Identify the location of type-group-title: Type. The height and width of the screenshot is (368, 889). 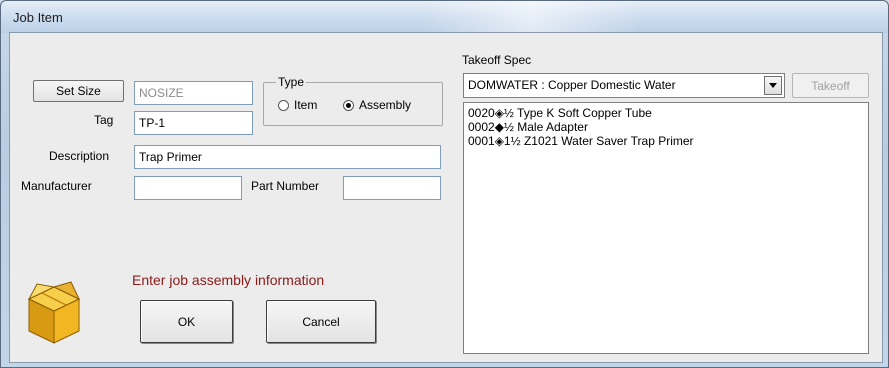
(291, 82).